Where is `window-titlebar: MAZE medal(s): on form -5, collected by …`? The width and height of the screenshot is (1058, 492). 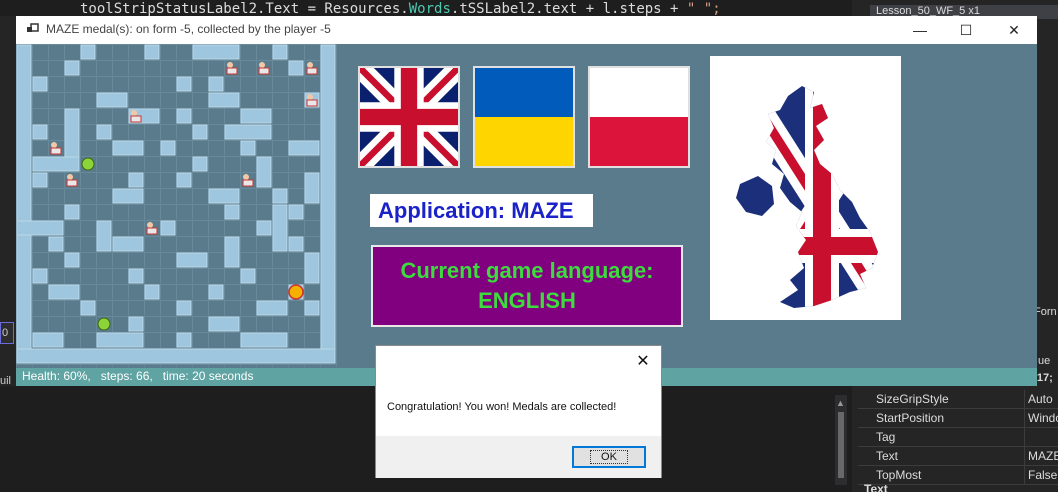
window-titlebar: MAZE medal(s): on form -5, collected by … is located at coordinates (526, 30).